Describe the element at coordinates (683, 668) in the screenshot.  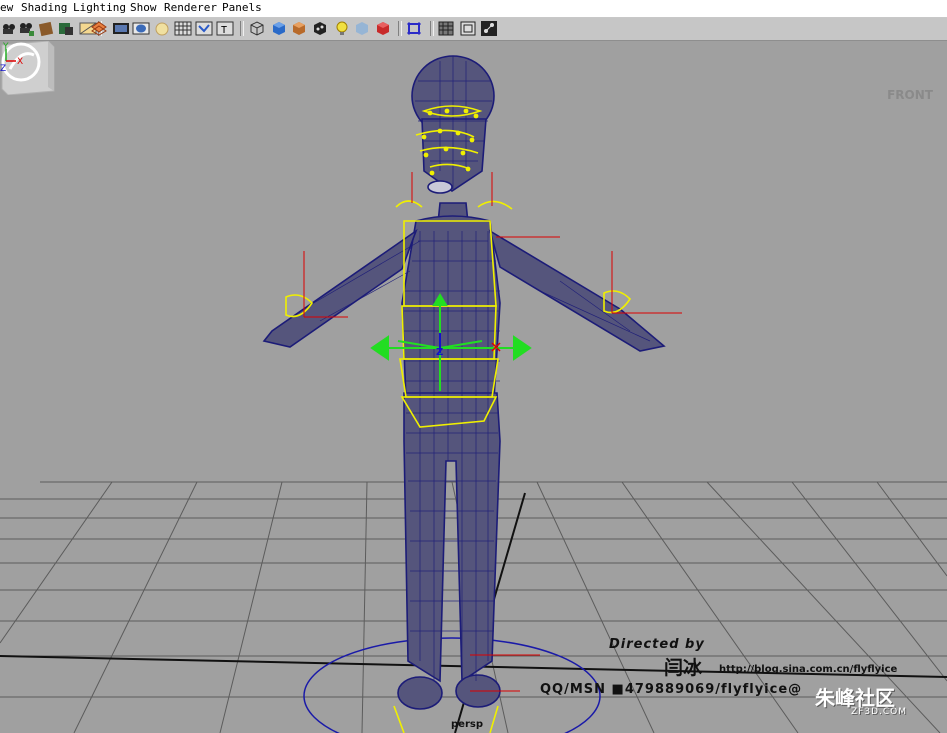
I see `credit-author: 闫冰` at that location.